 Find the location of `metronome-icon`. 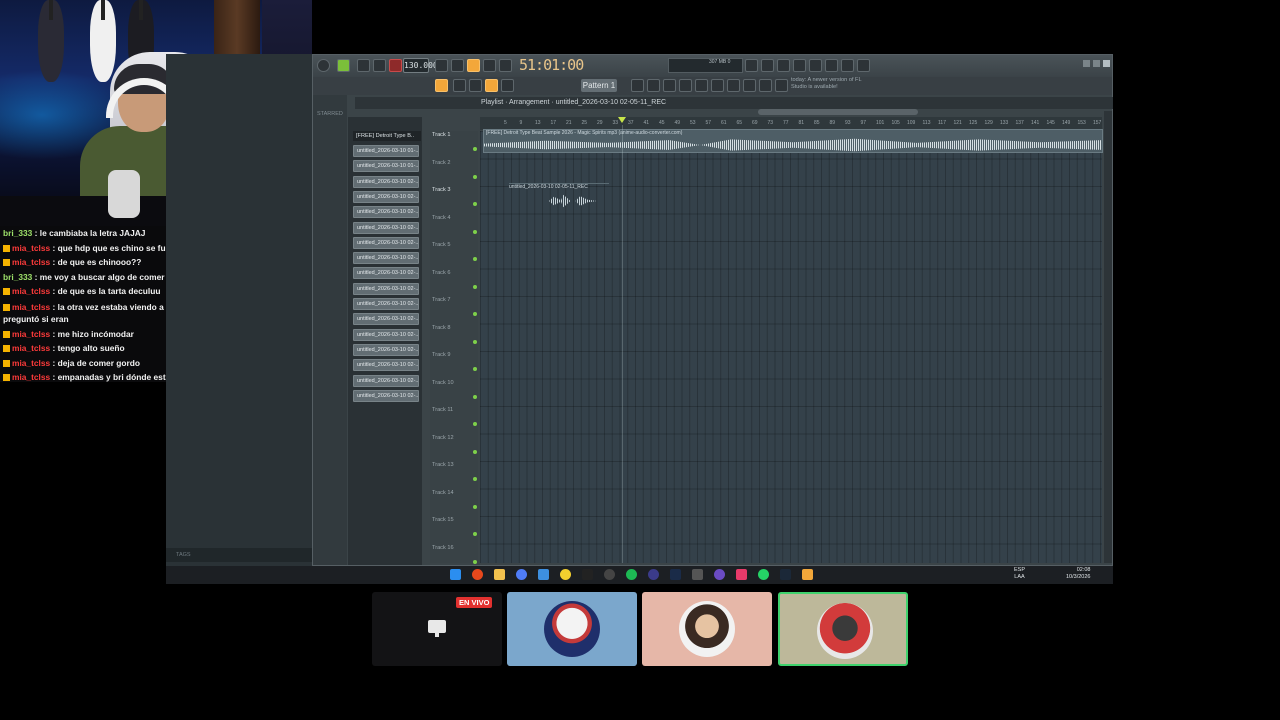

metronome-icon is located at coordinates (441, 65).